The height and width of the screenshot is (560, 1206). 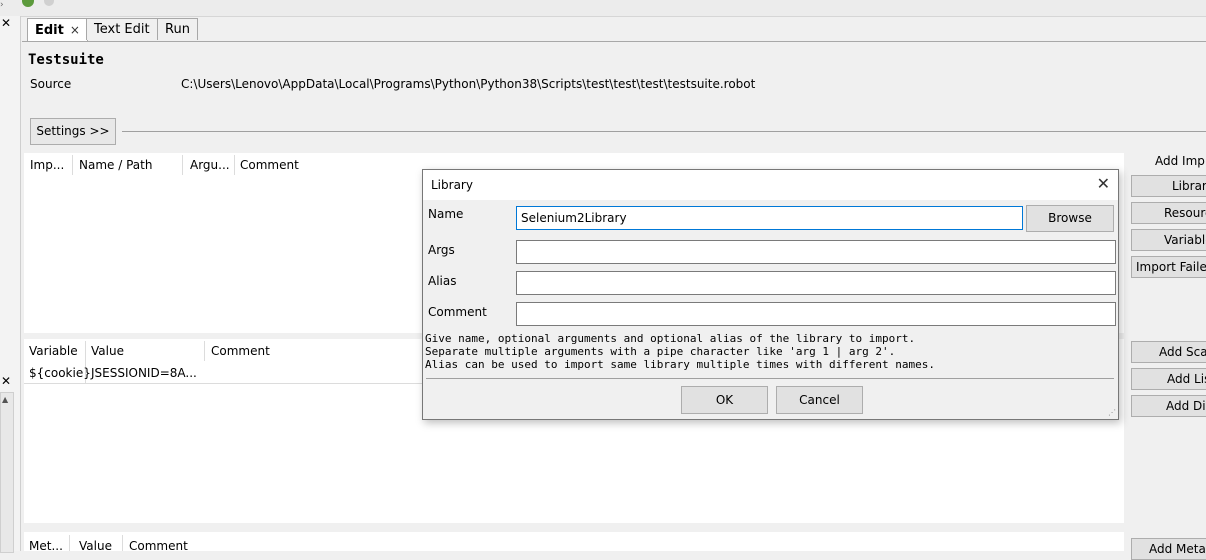 I want to click on resize-grip-icon: ⋰, so click(x=1112, y=412).